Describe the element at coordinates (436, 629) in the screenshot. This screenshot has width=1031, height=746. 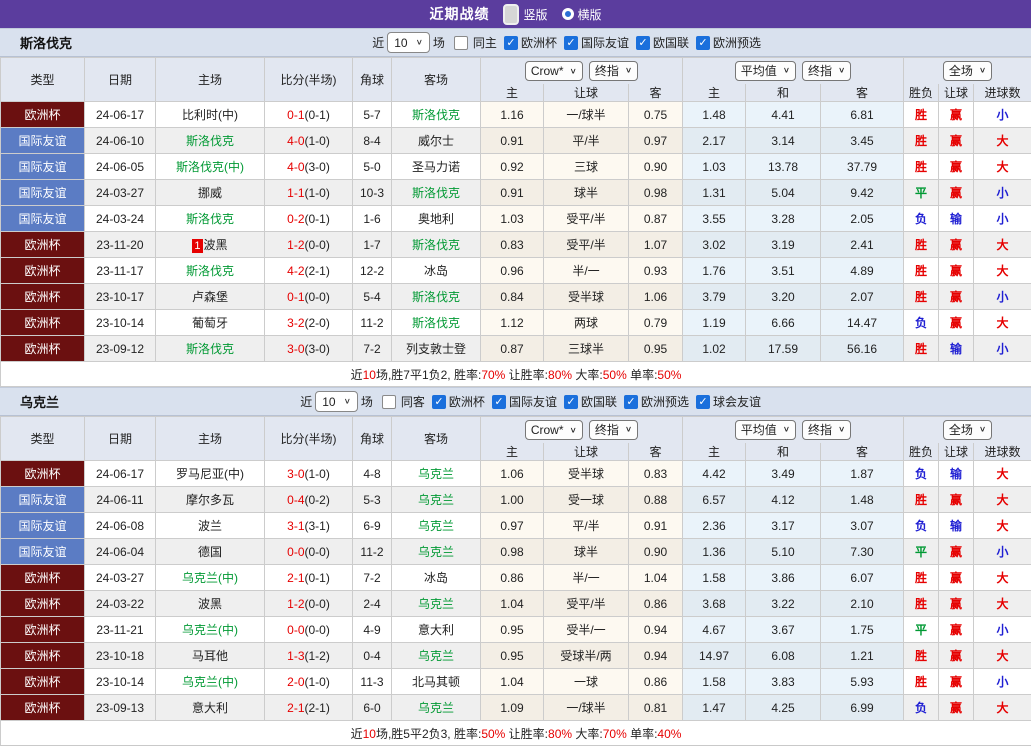
I see `away-team: 意大利` at that location.